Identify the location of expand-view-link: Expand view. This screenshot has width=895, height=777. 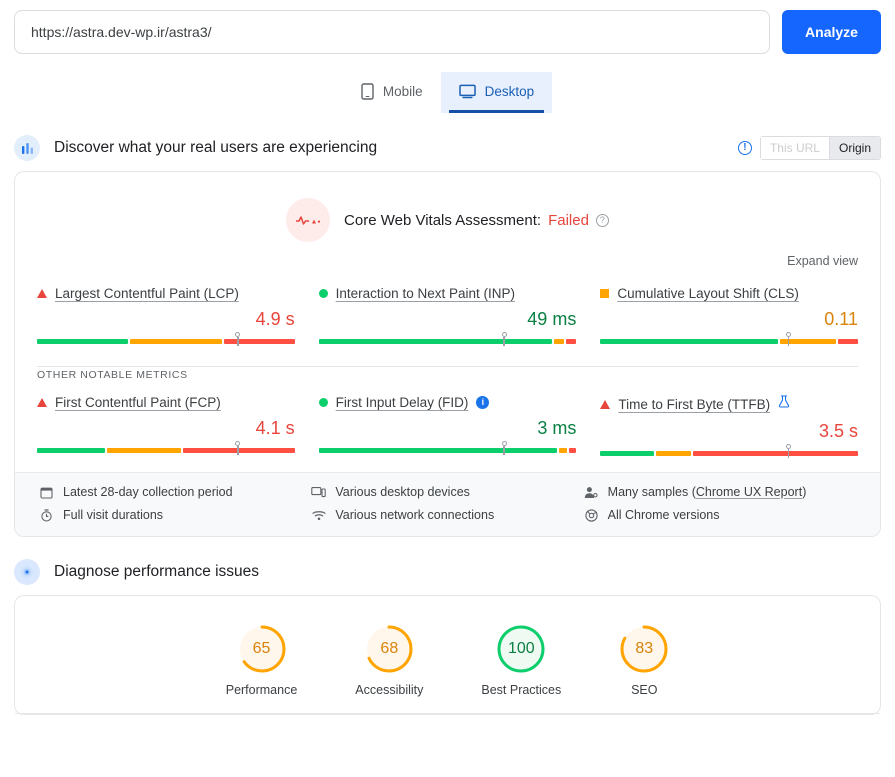
(822, 261).